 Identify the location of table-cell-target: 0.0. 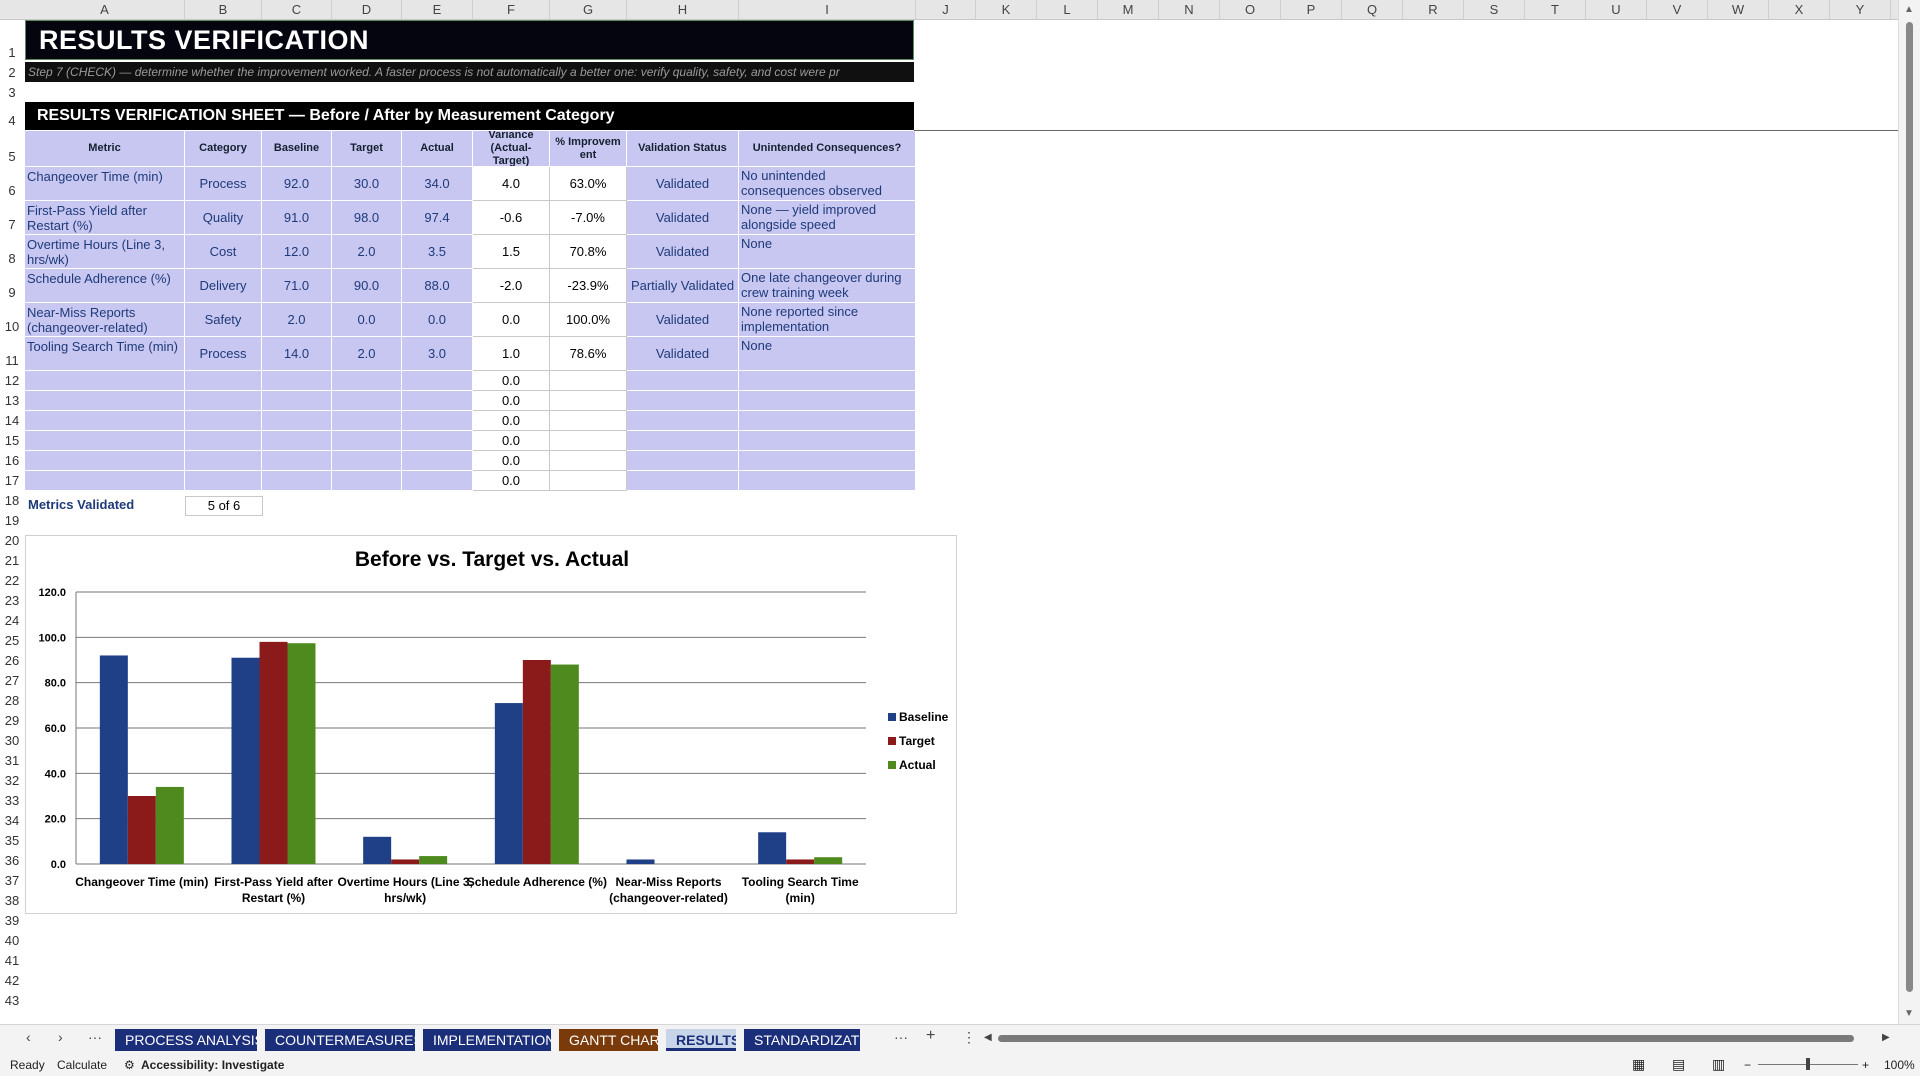
(367, 320).